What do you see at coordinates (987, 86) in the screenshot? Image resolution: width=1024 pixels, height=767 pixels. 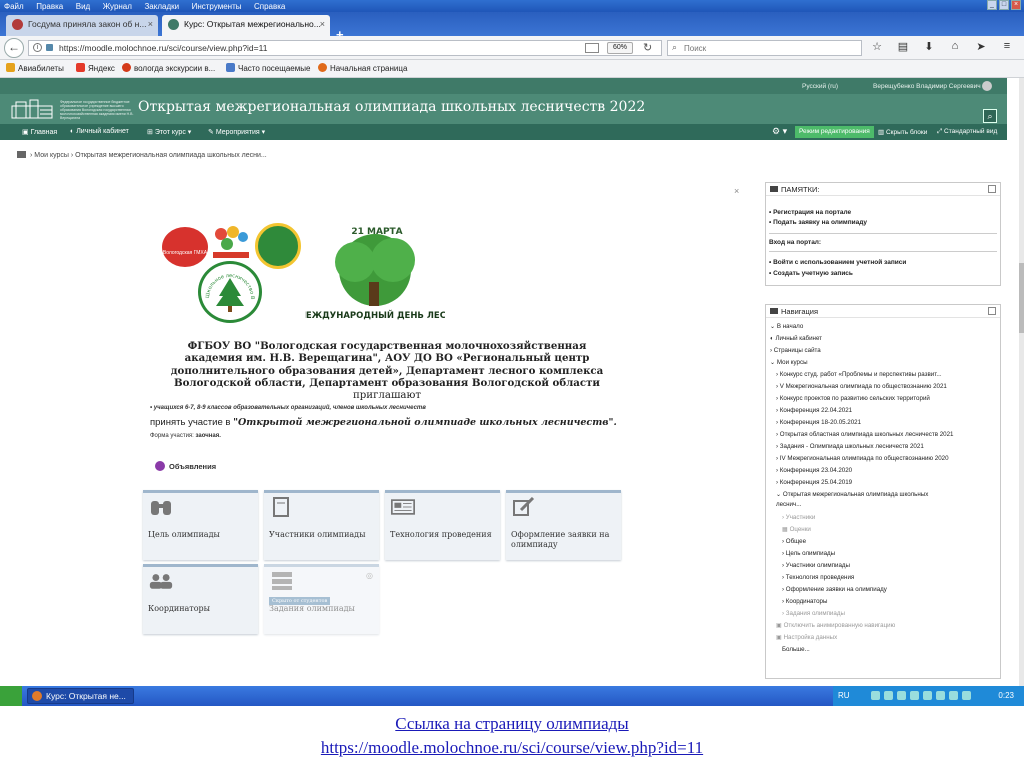 I see `avatar` at bounding box center [987, 86].